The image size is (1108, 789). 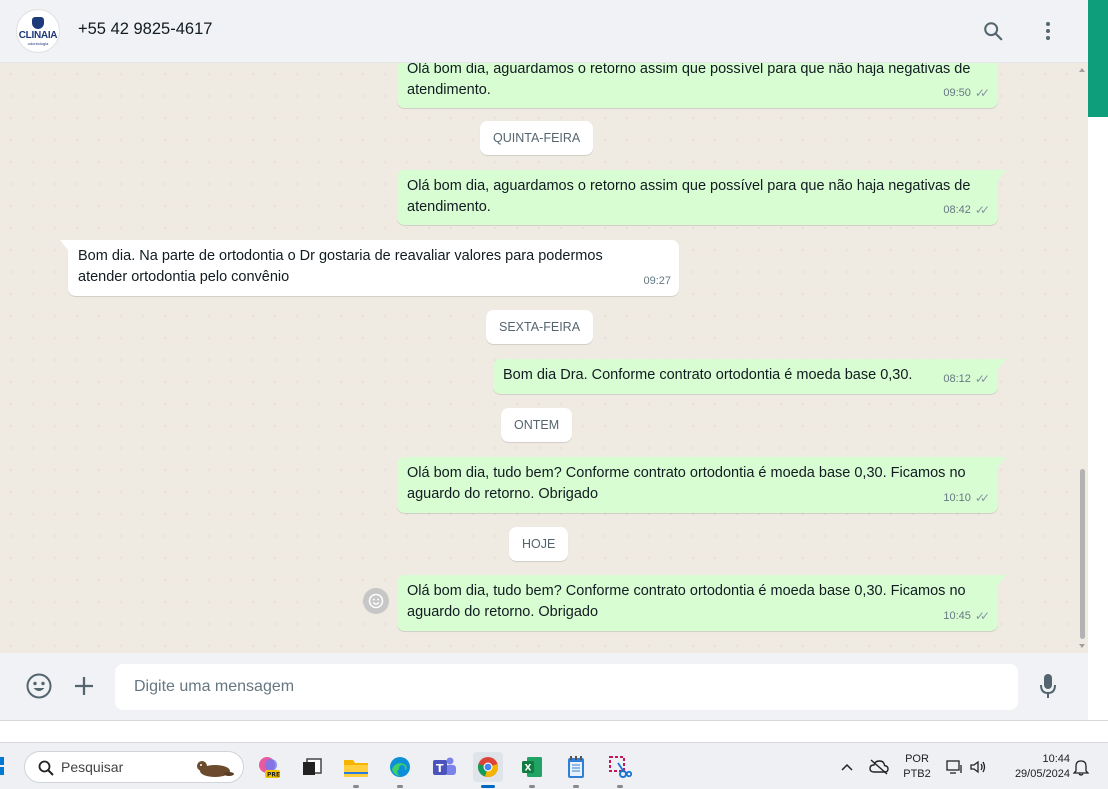 What do you see at coordinates (145, 29) in the screenshot?
I see `contact-name: +55 42 9825-4617` at bounding box center [145, 29].